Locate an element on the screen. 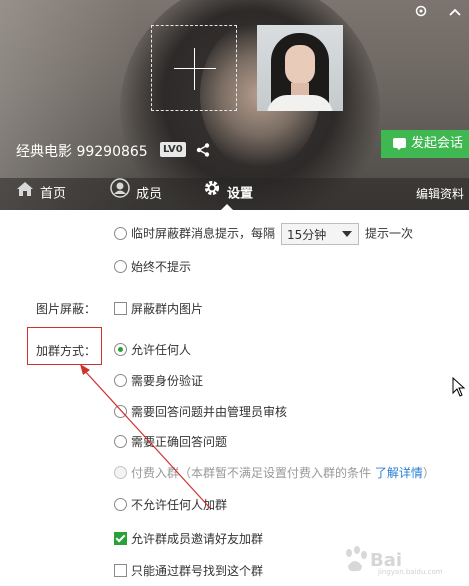  join-option-paid-label: 付费入群（本群暂不满足设置付费入群的条件 is located at coordinates (251, 473).